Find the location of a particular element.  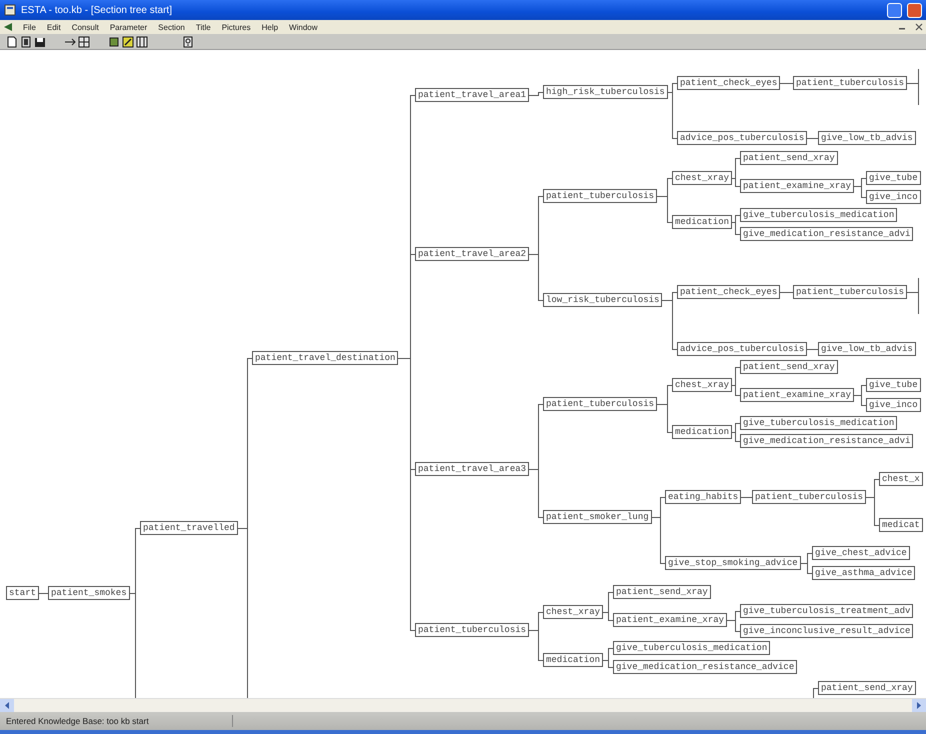

tree-node: give_medication_resistance_advice is located at coordinates (705, 667).